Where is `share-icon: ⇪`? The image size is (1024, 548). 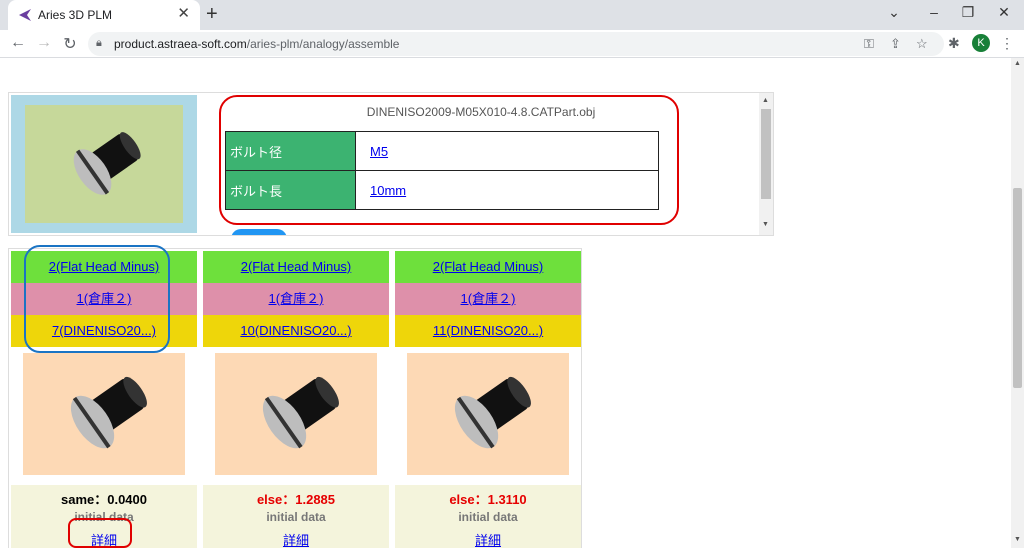
share-icon: ⇪ is located at coordinates (895, 44).